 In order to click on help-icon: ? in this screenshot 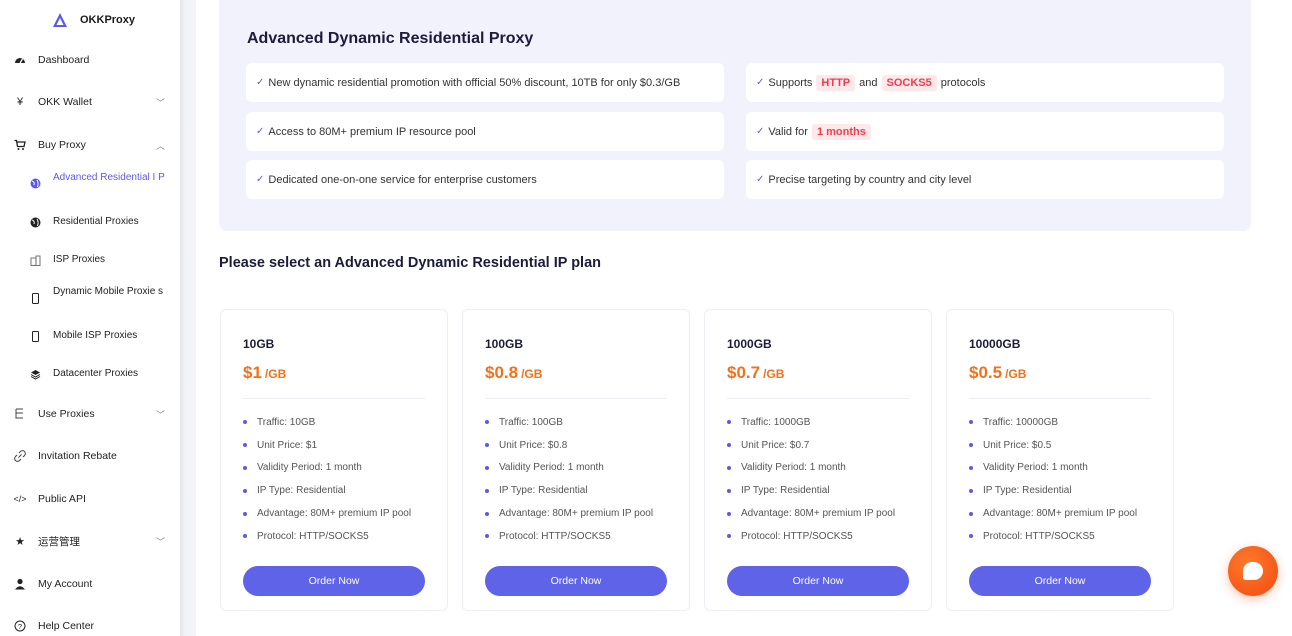, I will do `click(20, 626)`.